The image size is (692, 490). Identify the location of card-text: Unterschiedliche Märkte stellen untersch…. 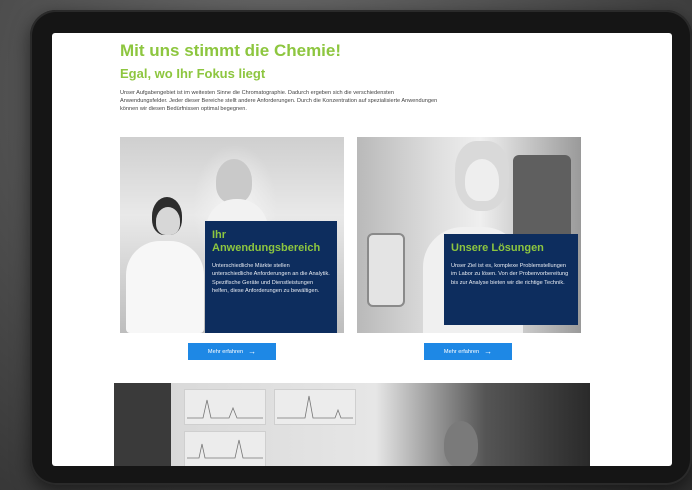
(271, 279).